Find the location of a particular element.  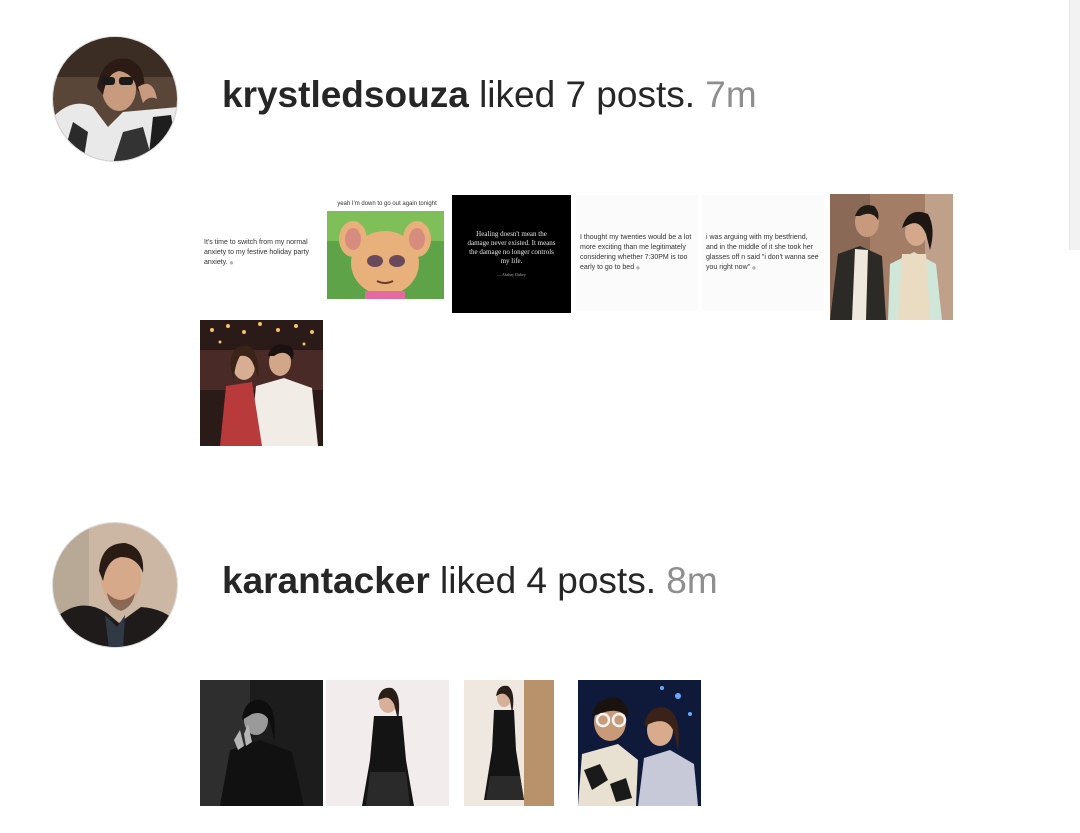

post-attribution: — Akshay Dubey is located at coordinates (511, 274).